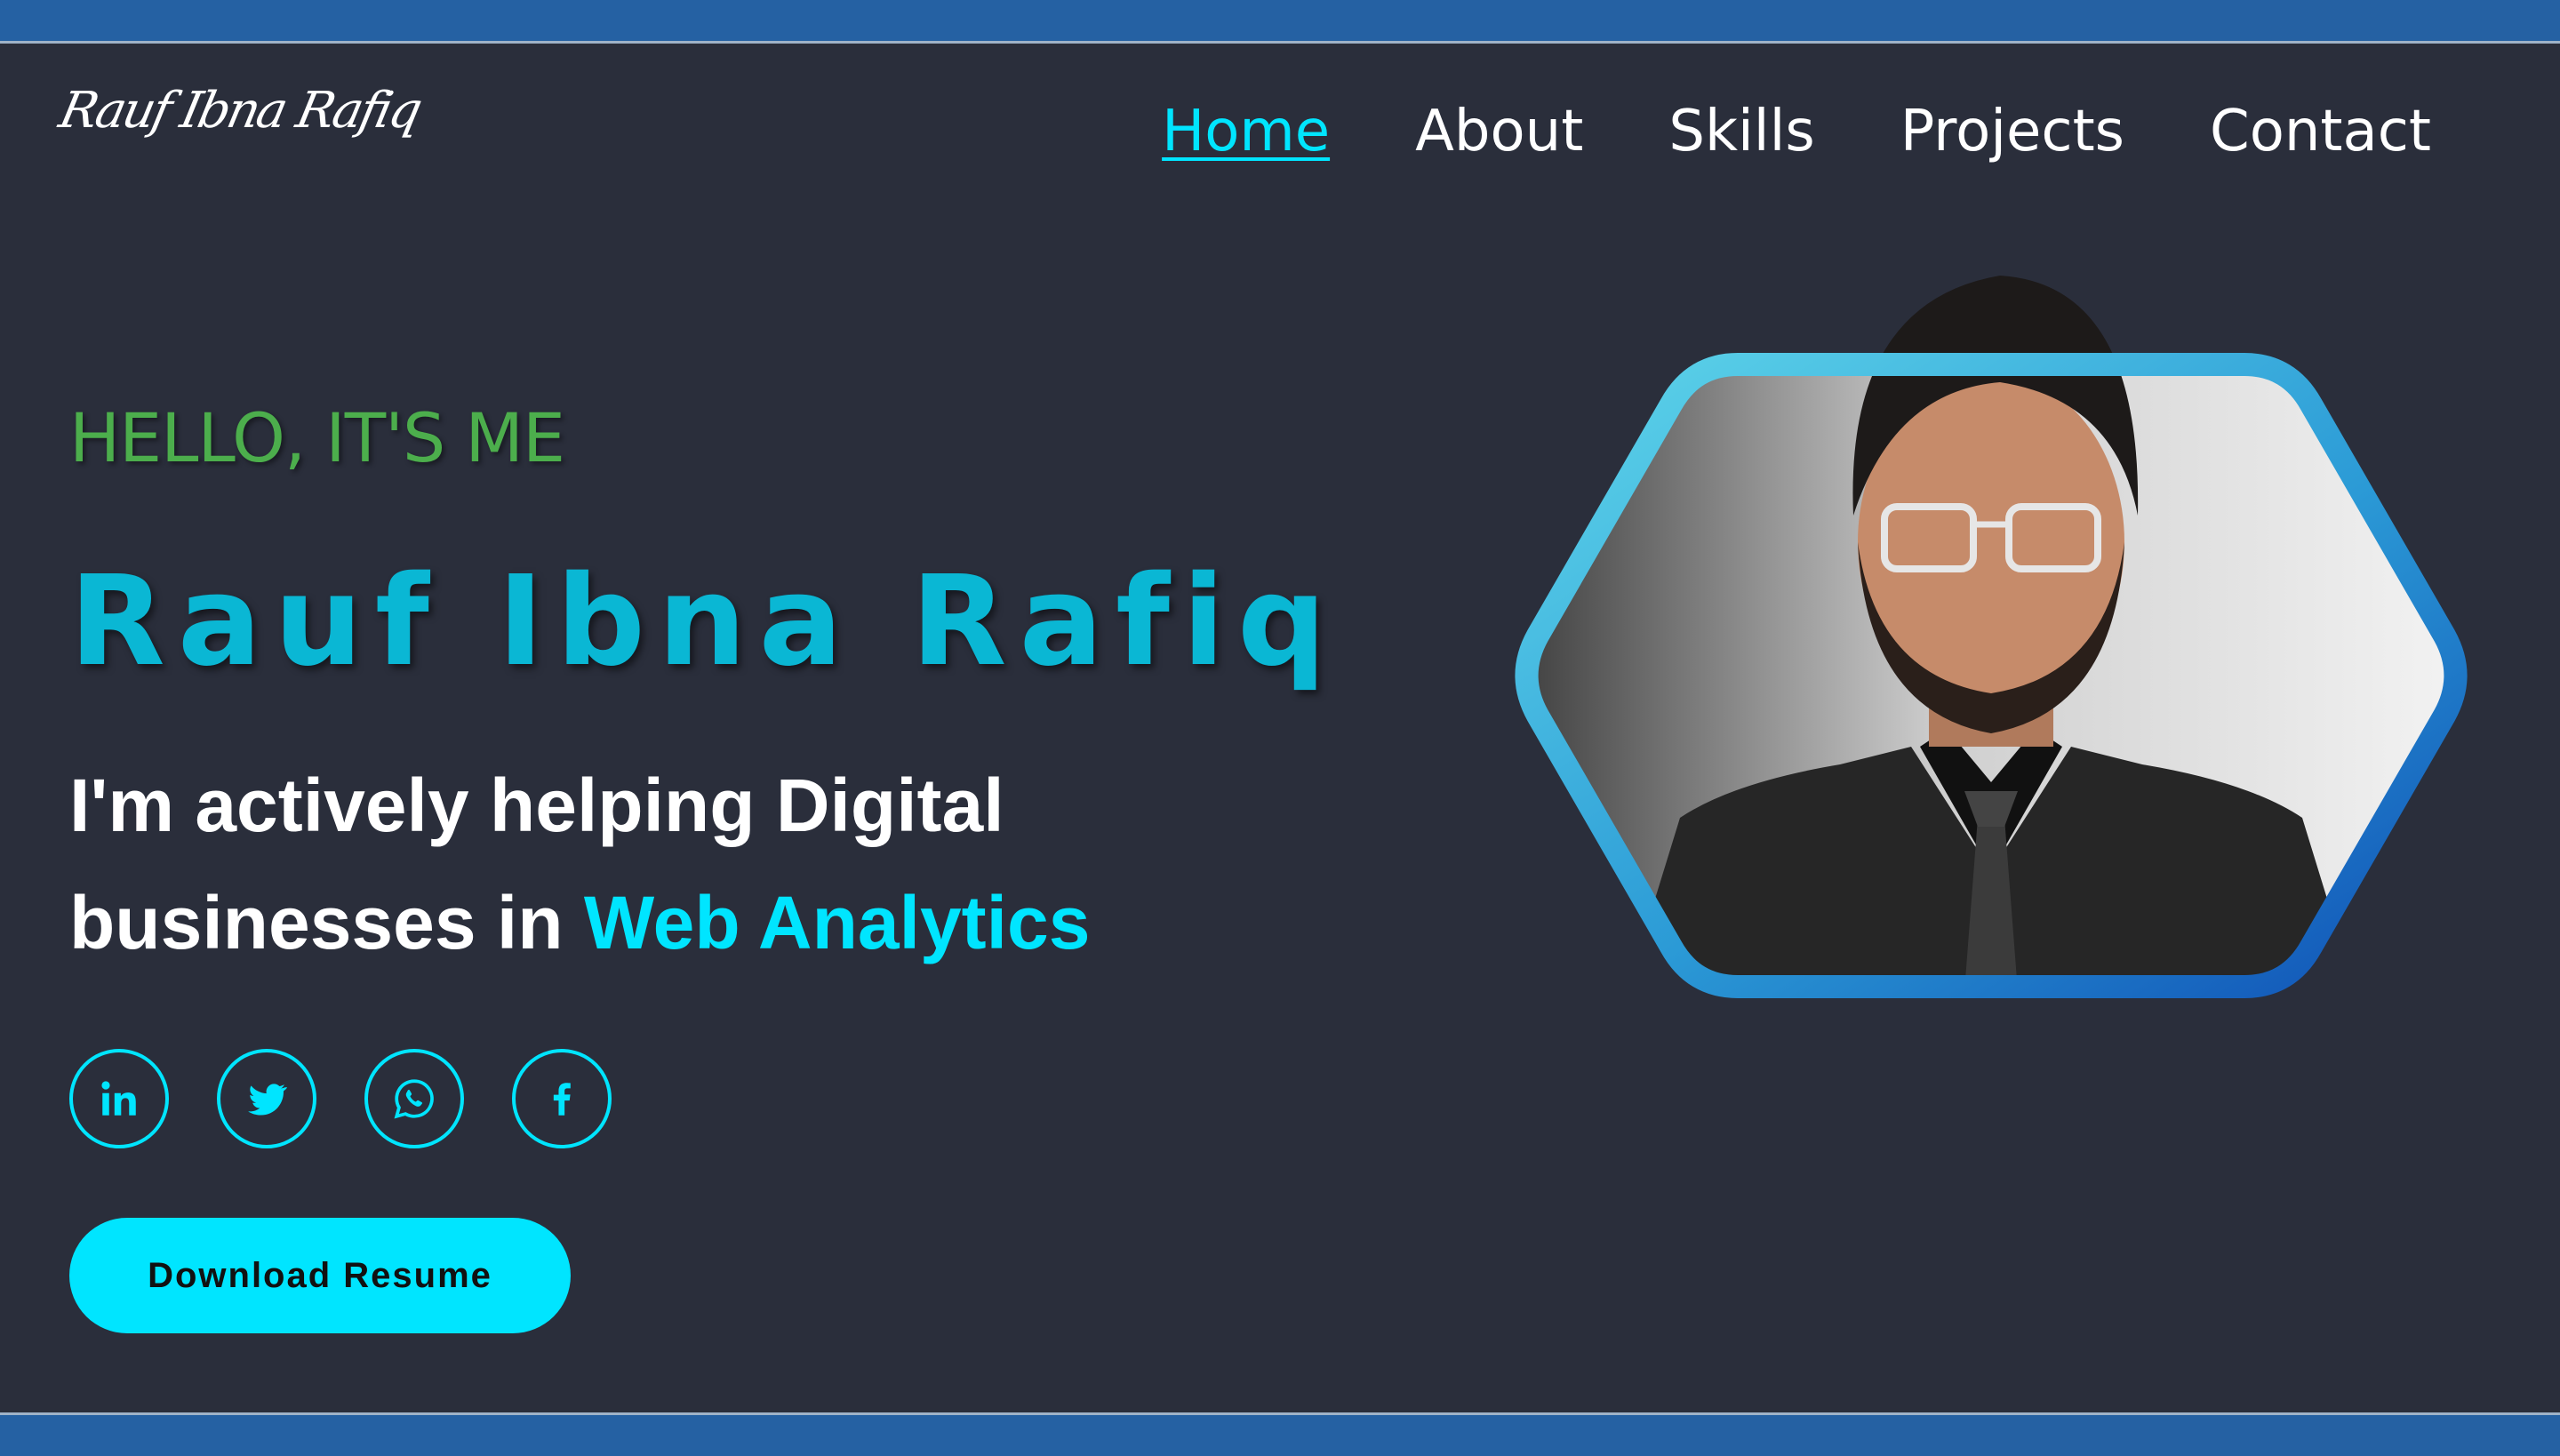  What do you see at coordinates (2012, 131) in the screenshot?
I see `nav-projects-link: Projects` at bounding box center [2012, 131].